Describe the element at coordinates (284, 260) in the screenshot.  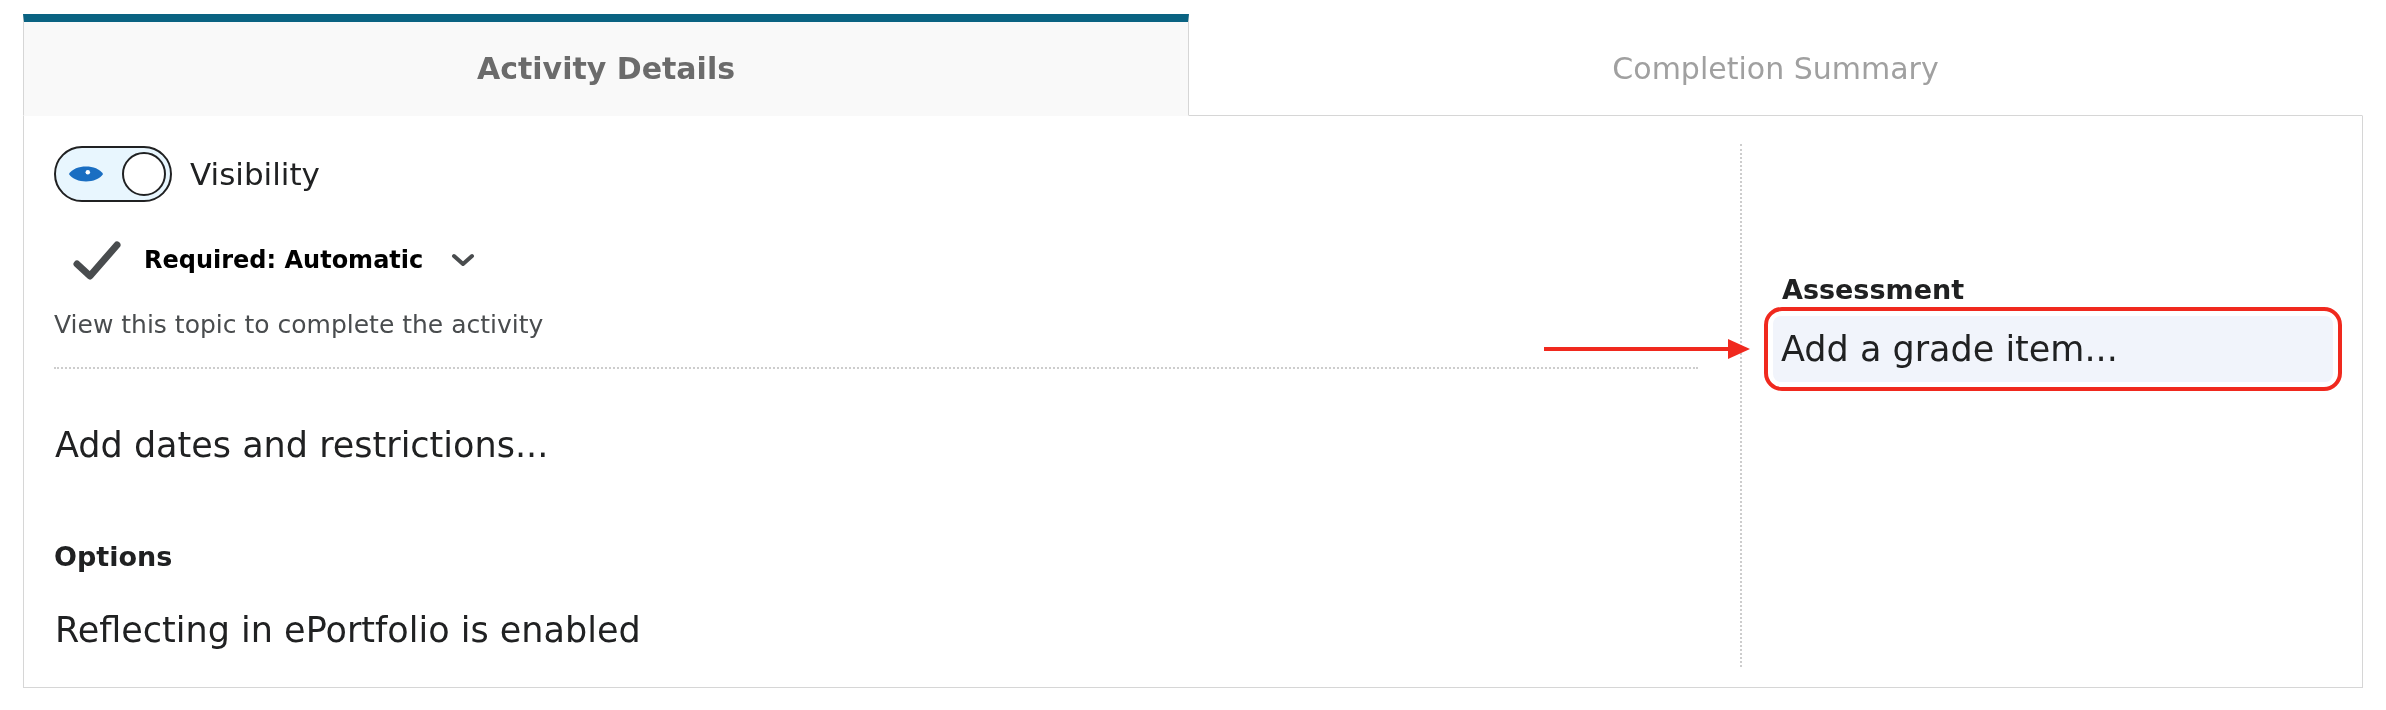
I see `completion-dropdown: Required: Automatic` at that location.